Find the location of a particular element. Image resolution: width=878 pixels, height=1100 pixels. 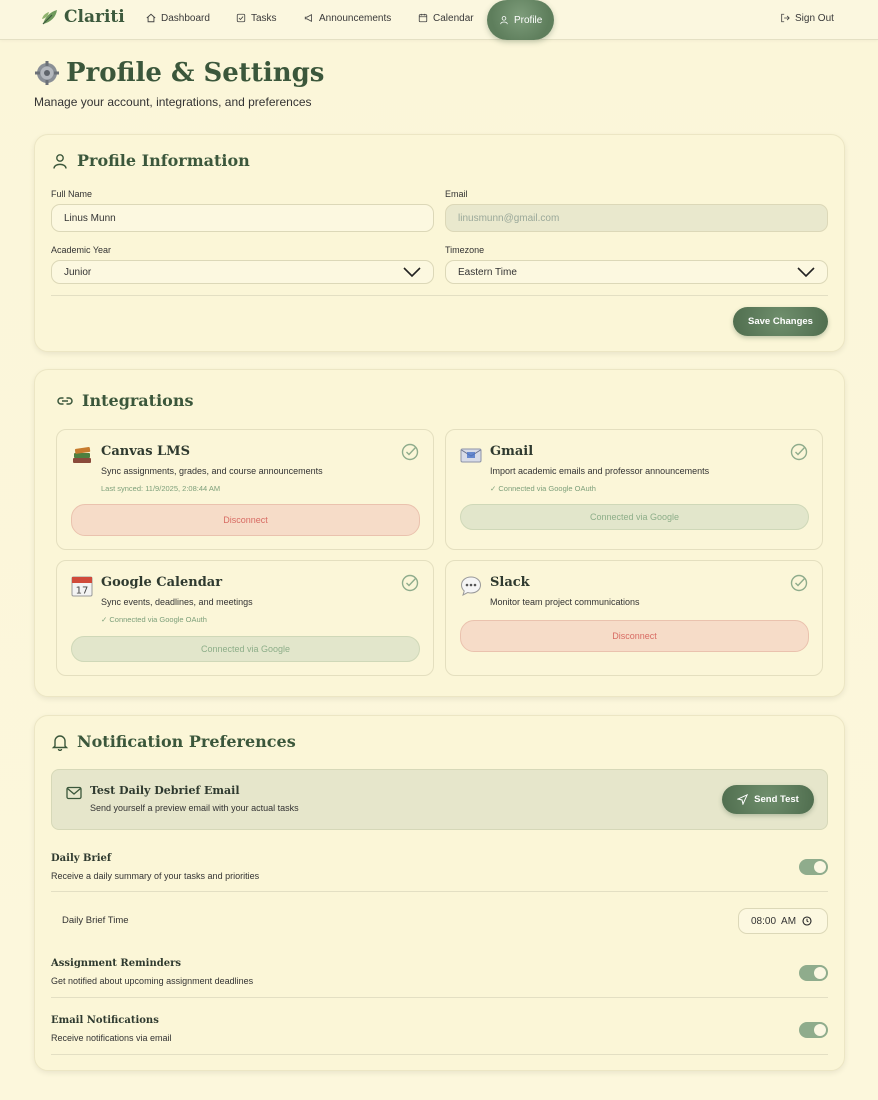

daily-brief-toggle is located at coordinates (813, 867).